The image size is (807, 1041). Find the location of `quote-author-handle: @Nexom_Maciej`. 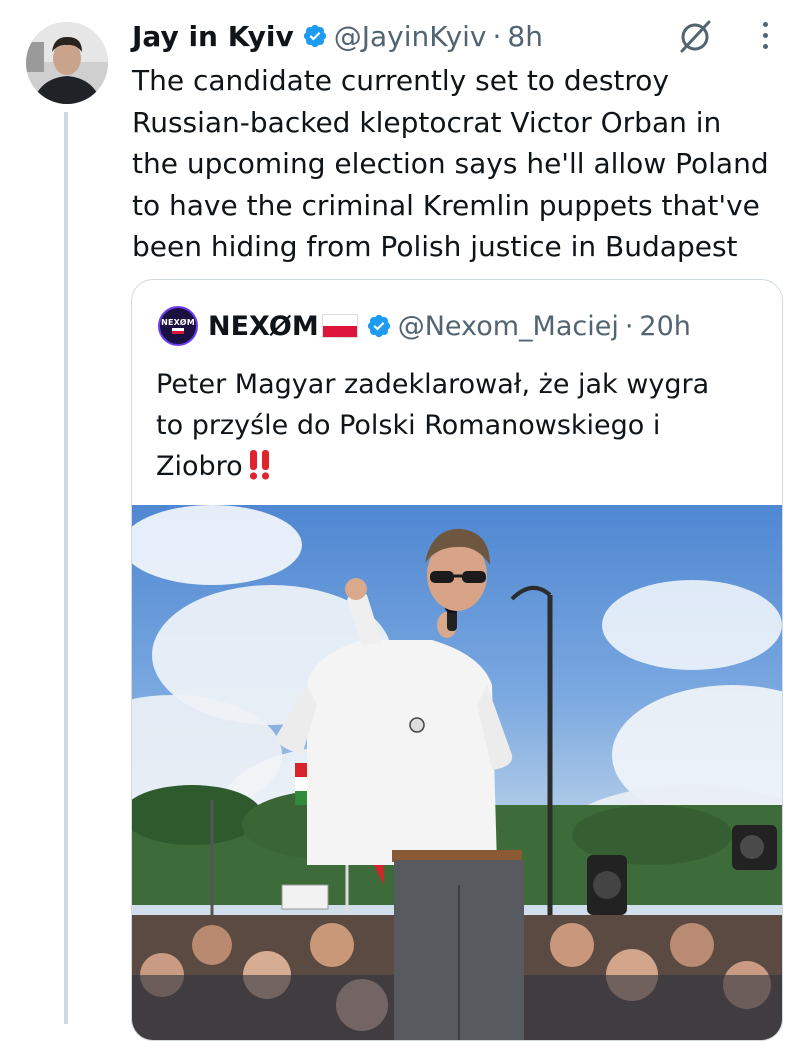

quote-author-handle: @Nexom_Maciej is located at coordinates (508, 326).